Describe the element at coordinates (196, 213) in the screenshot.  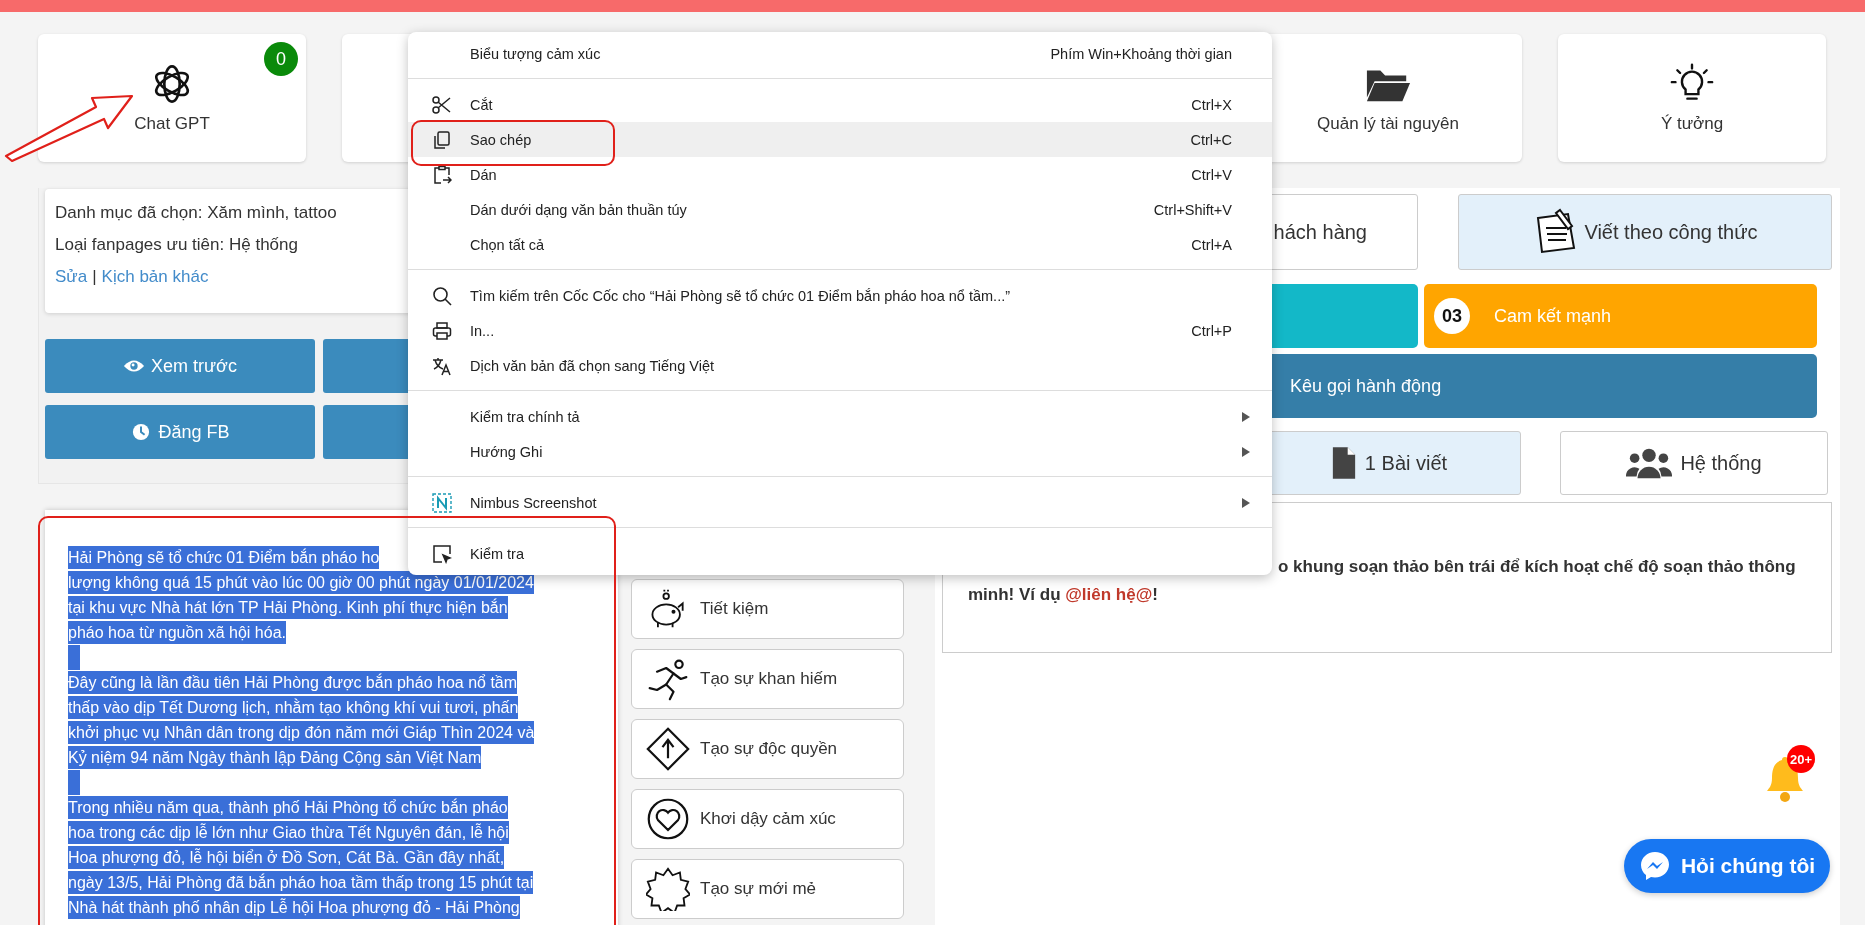
I see `category-text: Danh mục đã chọn: Xăm mình, tattoo` at that location.